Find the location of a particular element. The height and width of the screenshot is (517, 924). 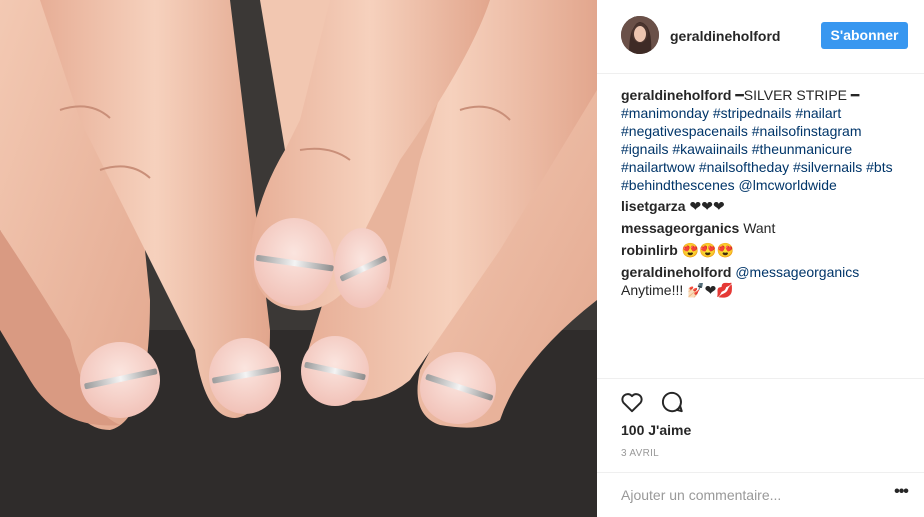

caption-hashtags: #ignails #kawaiinails #theunmanicure is located at coordinates (736, 149).